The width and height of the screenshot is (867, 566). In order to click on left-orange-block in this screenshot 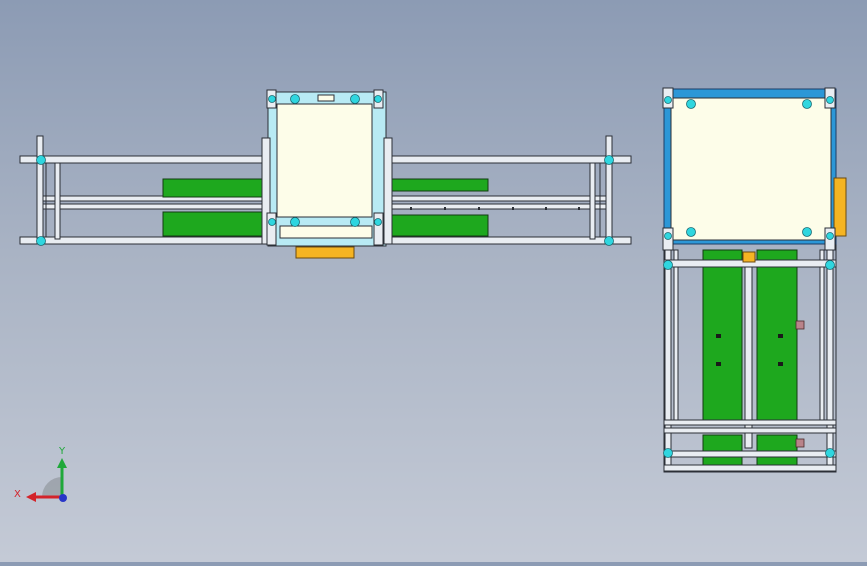, I will do `click(325, 252)`.